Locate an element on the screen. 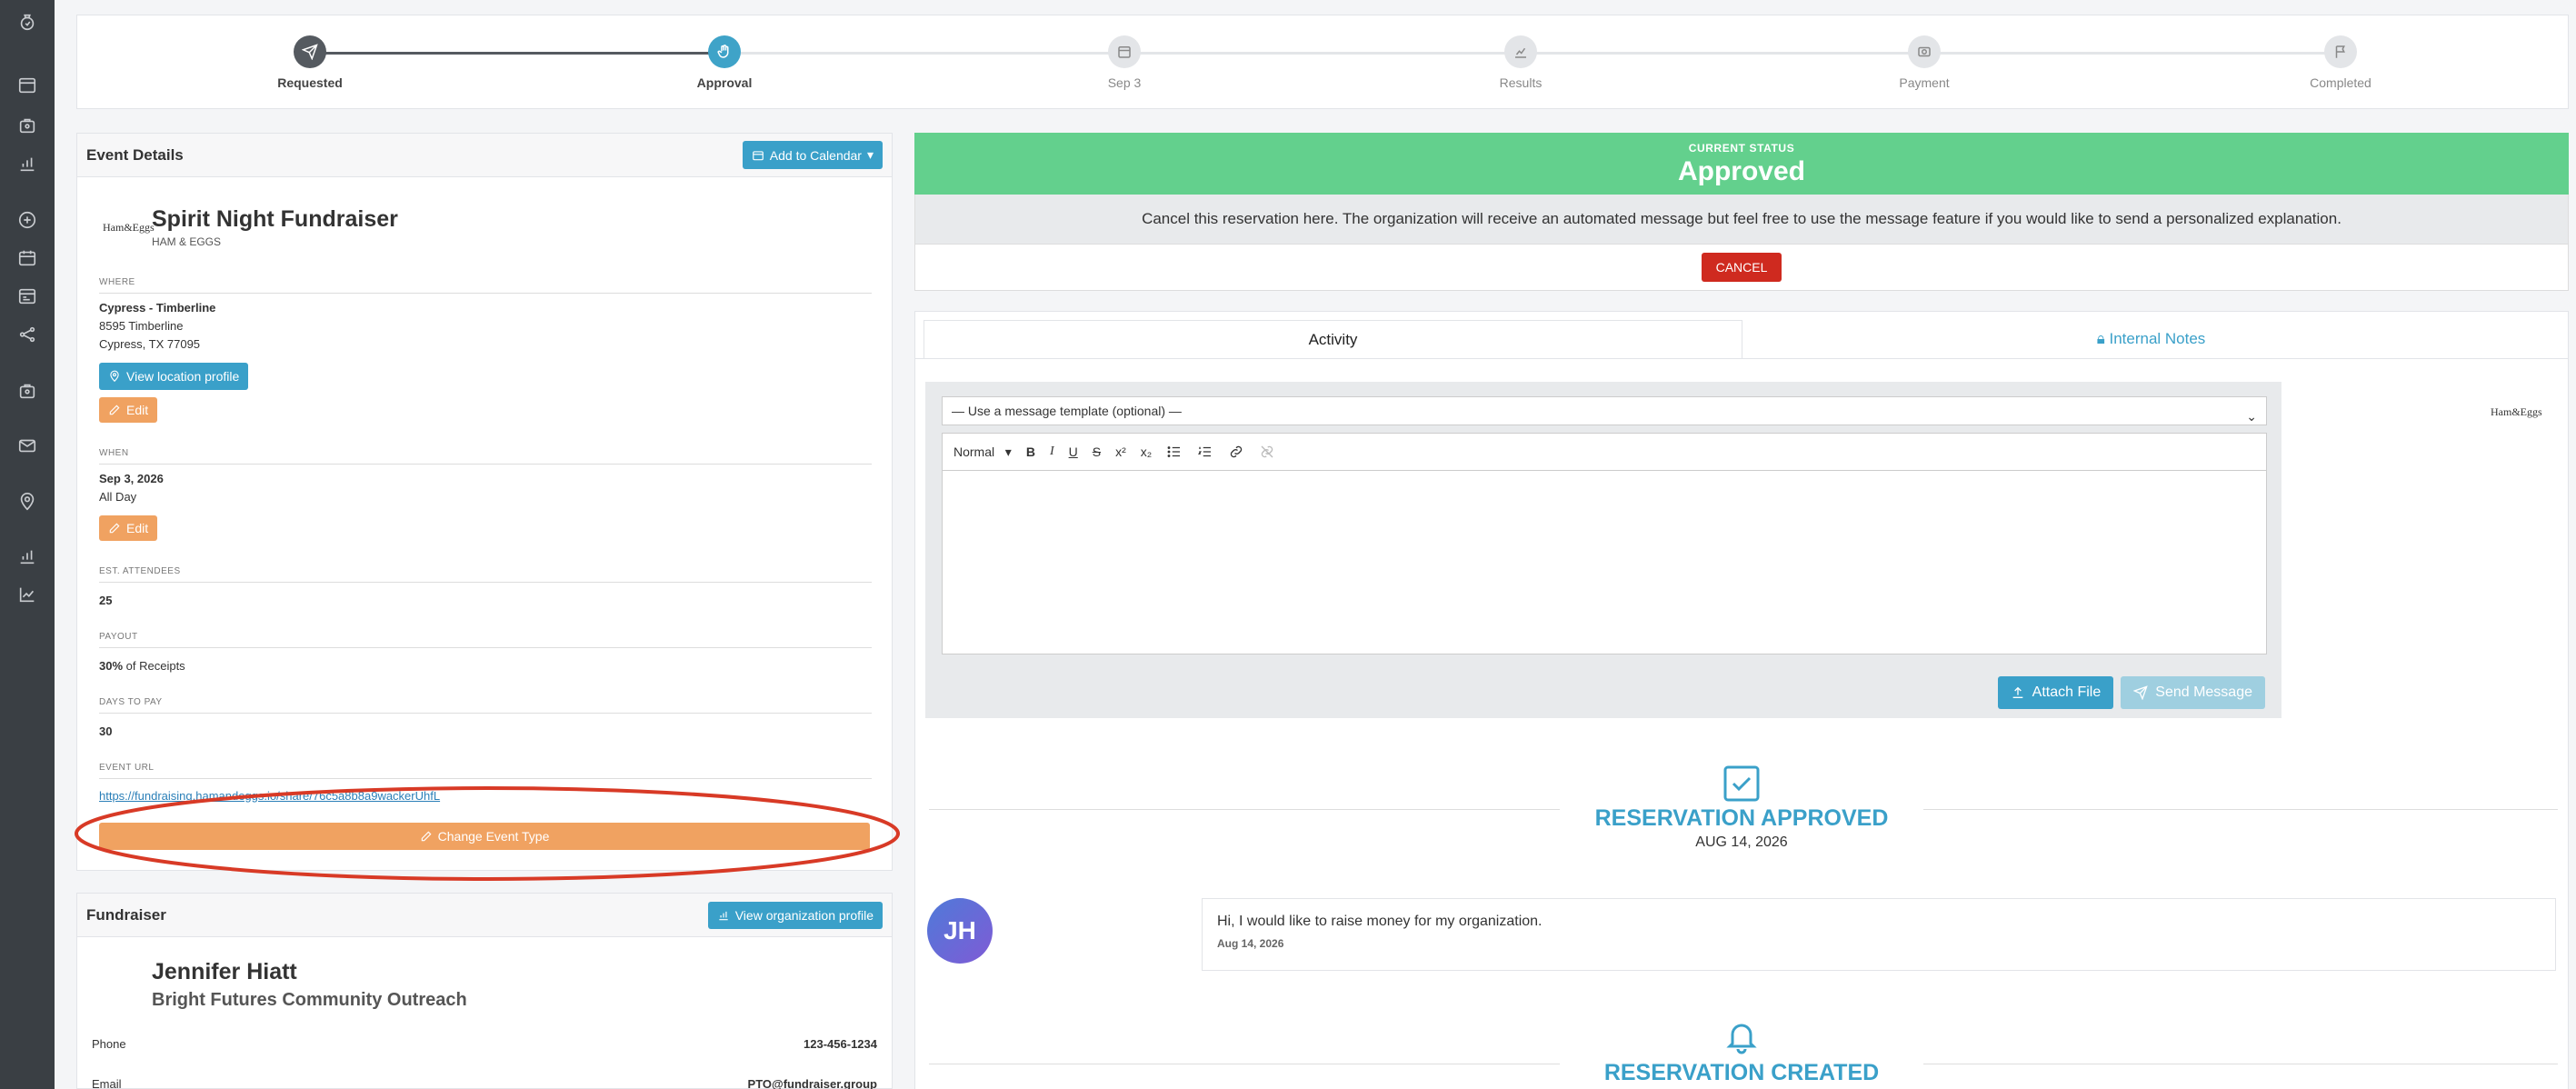 Image resolution: width=2576 pixels, height=1089 pixels. step-label: Payment is located at coordinates (1925, 82).